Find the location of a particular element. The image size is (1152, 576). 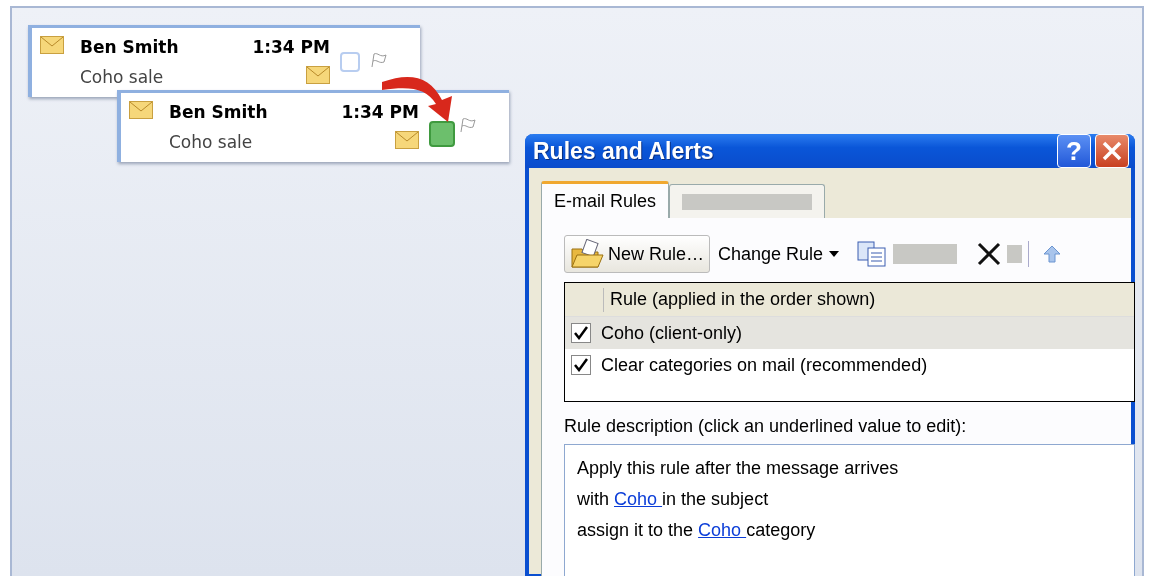

curved-arrow is located at coordinates (417, 99).